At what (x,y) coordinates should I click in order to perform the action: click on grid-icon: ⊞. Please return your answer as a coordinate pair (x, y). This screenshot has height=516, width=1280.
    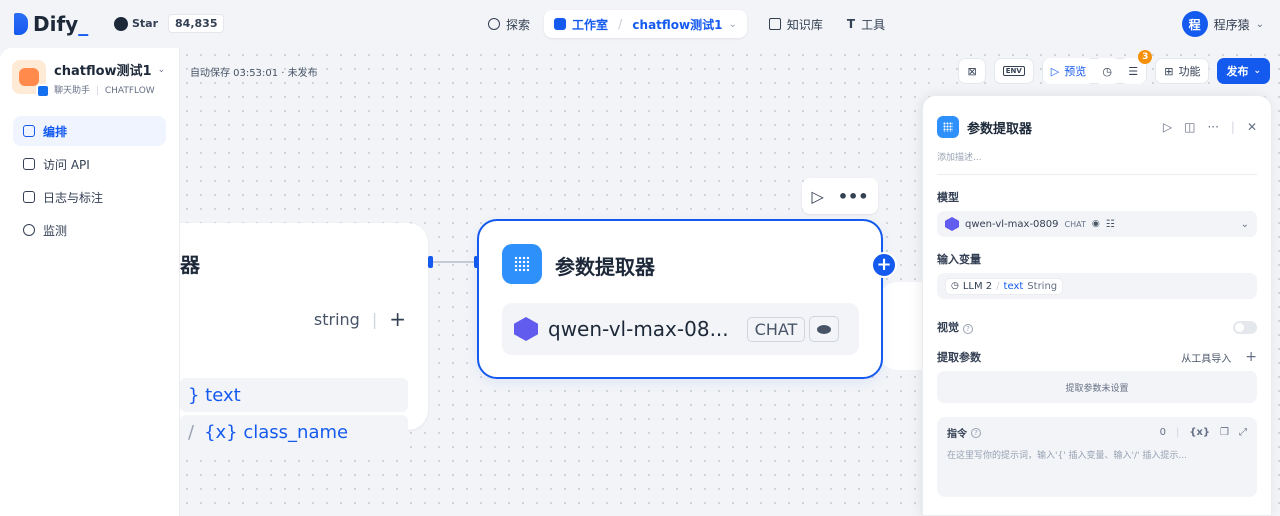
    Looking at the image, I should click on (1169, 71).